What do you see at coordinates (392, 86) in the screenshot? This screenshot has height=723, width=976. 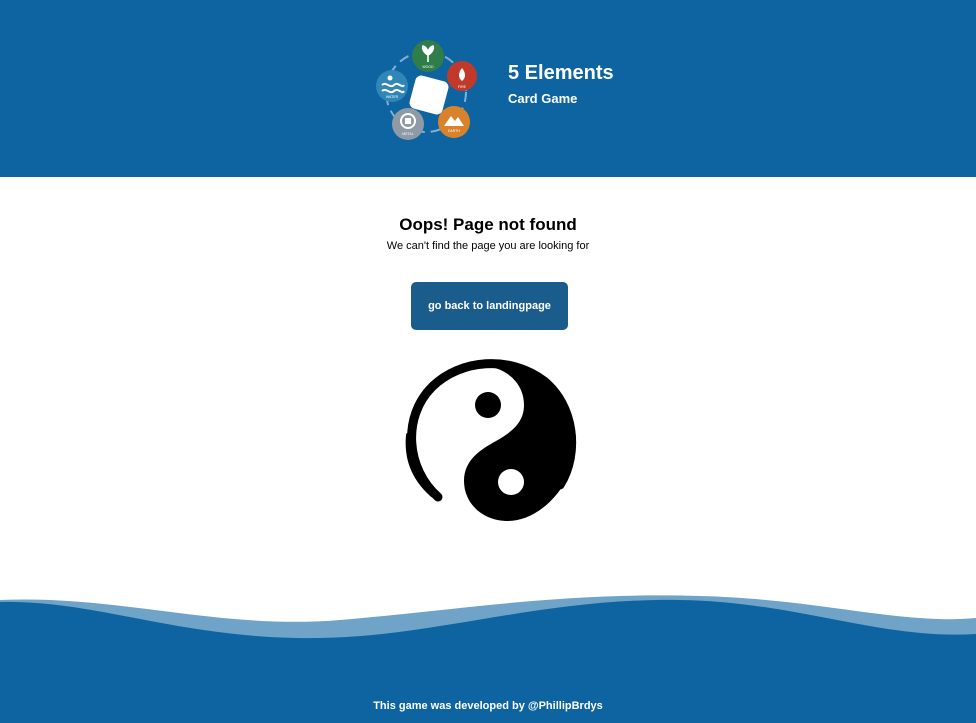 I see `water-icon: WATER` at bounding box center [392, 86].